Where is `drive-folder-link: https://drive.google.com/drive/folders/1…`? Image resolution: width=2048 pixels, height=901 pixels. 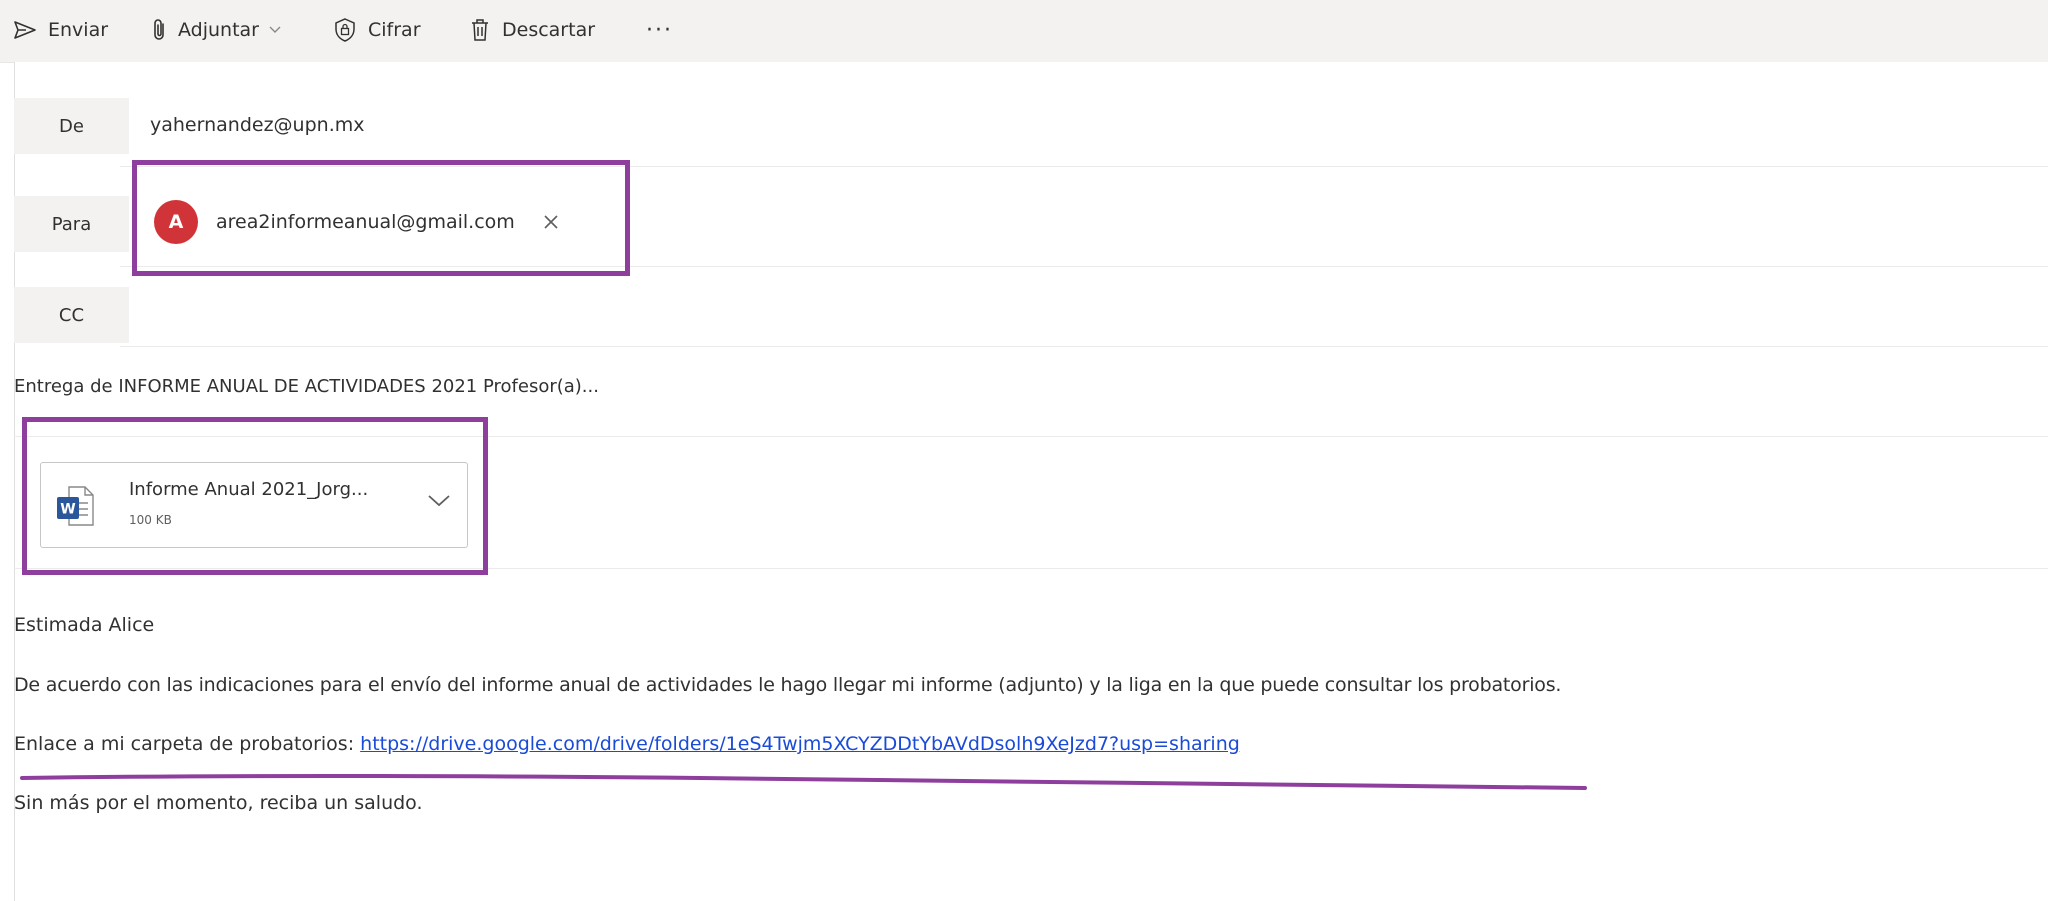 drive-folder-link: https://drive.google.com/drive/folders/1… is located at coordinates (800, 744).